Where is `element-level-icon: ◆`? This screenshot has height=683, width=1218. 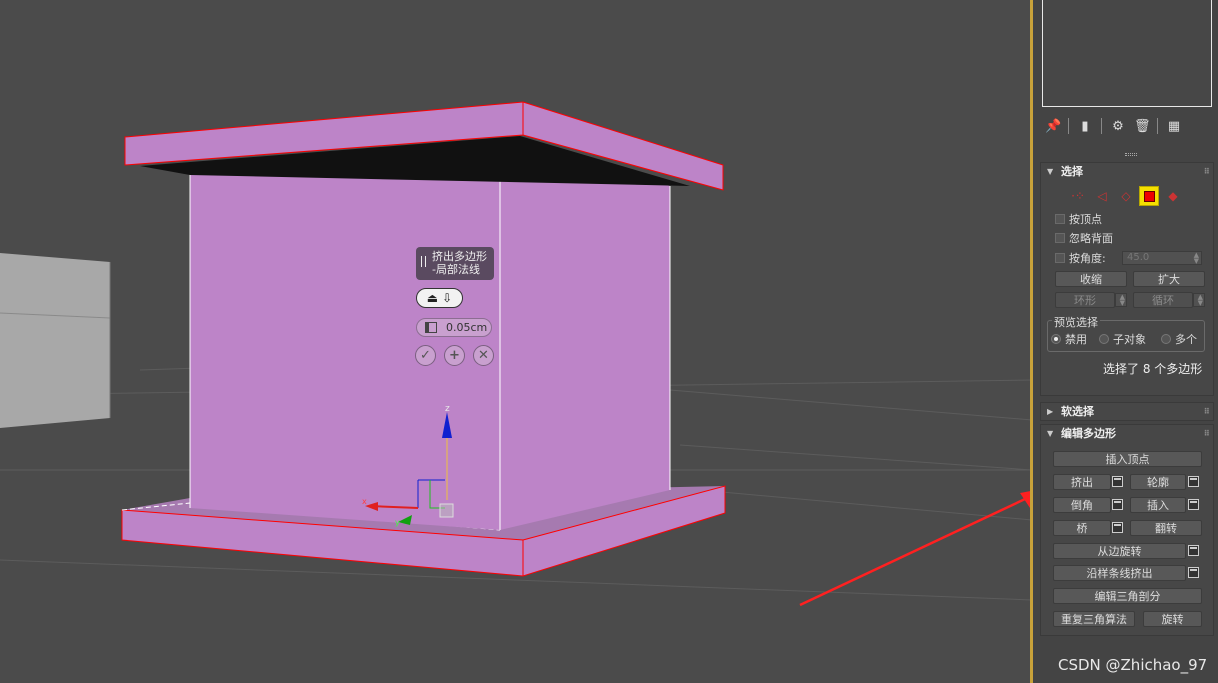 element-level-icon: ◆ is located at coordinates (1173, 196).